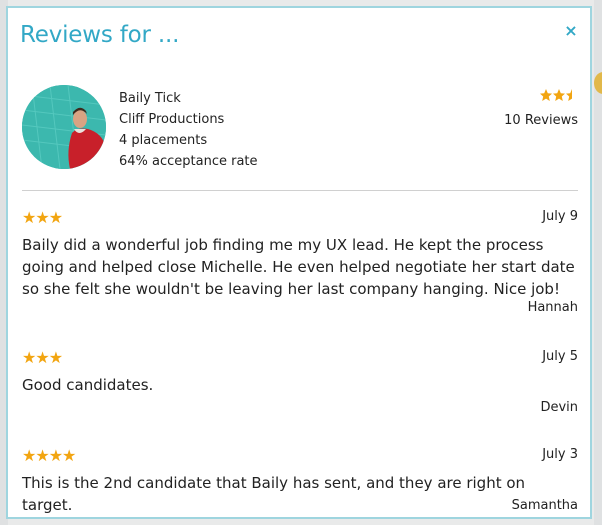 This screenshot has height=525, width=602. I want to click on review-date: July 5, so click(560, 356).